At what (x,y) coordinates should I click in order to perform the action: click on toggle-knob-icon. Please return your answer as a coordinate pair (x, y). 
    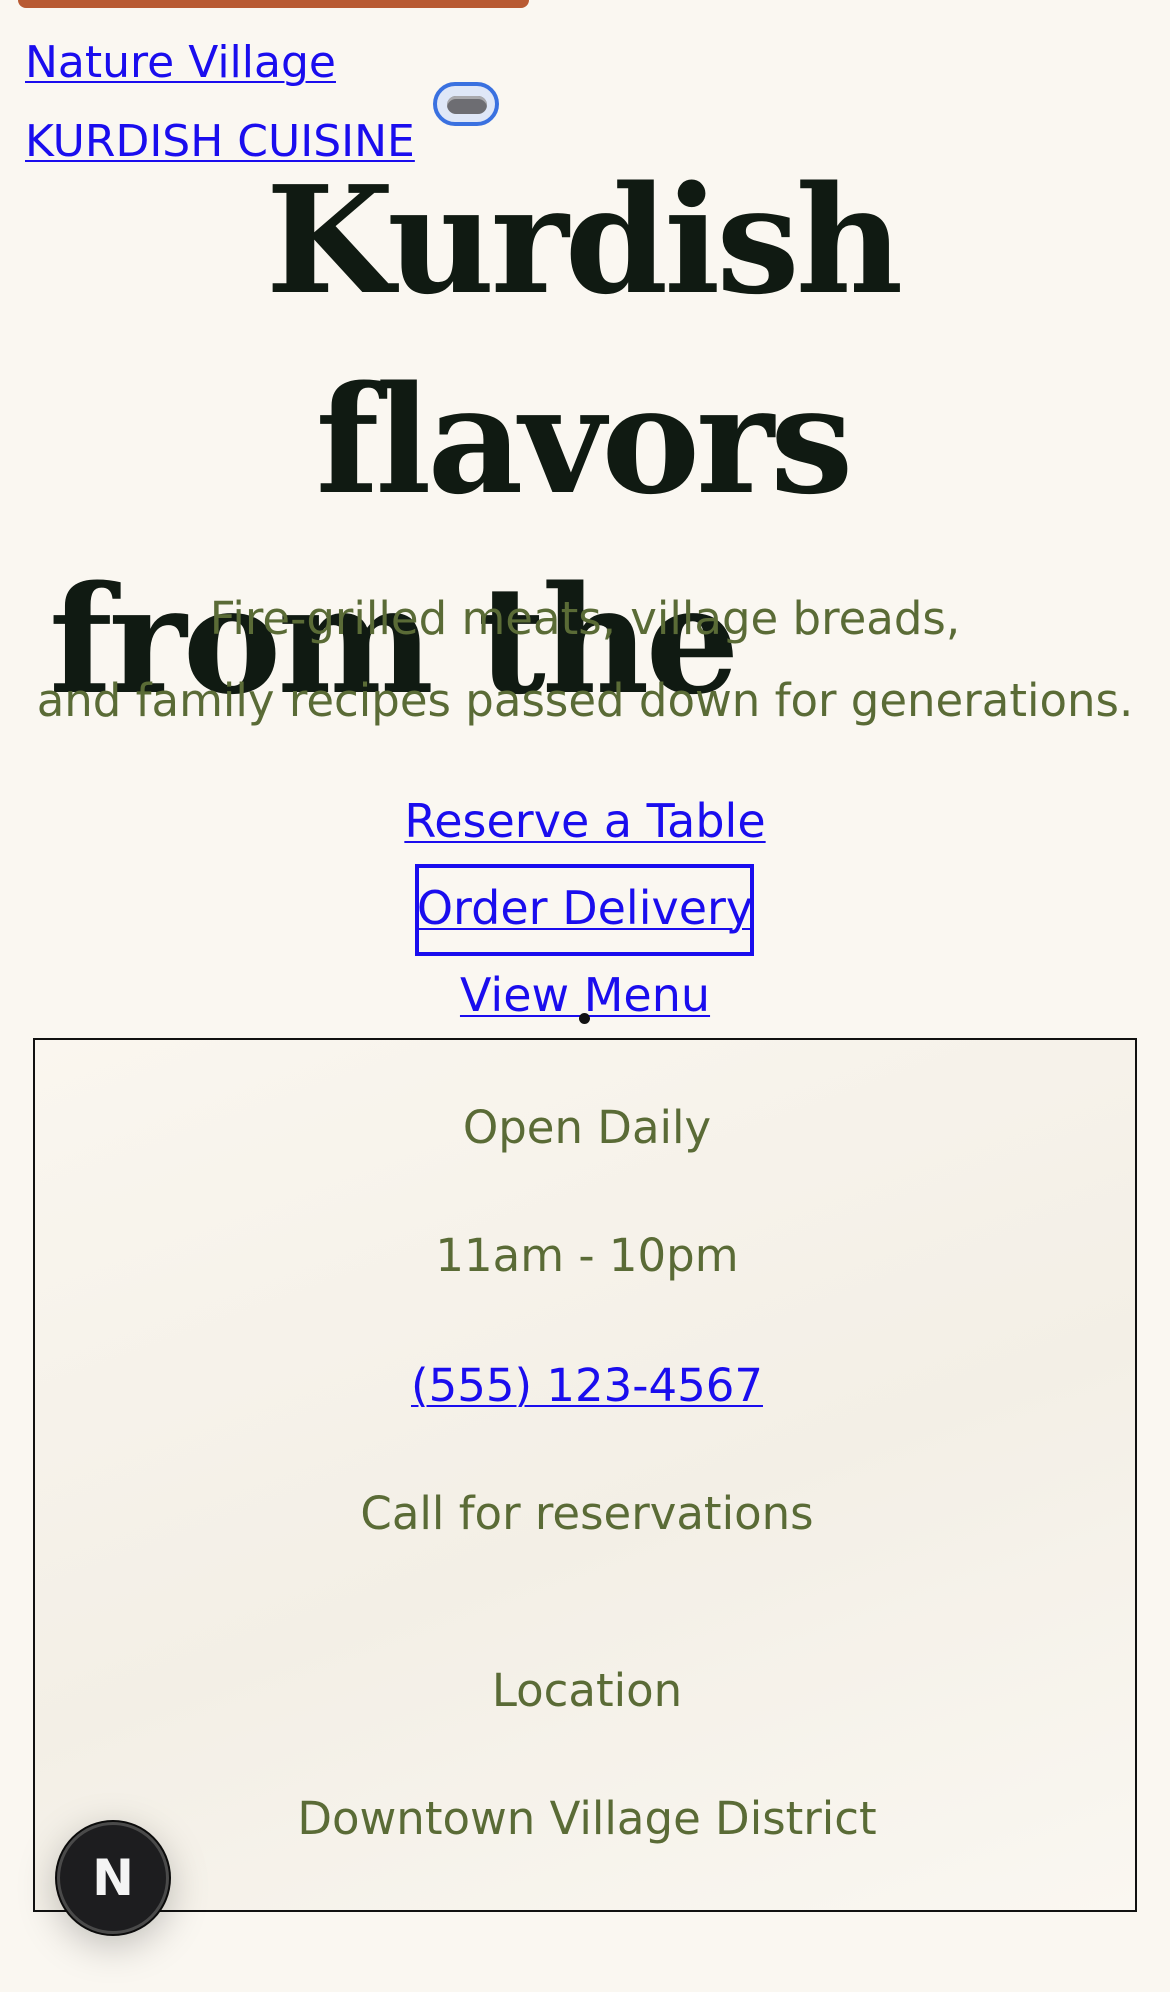
    Looking at the image, I should click on (467, 105).